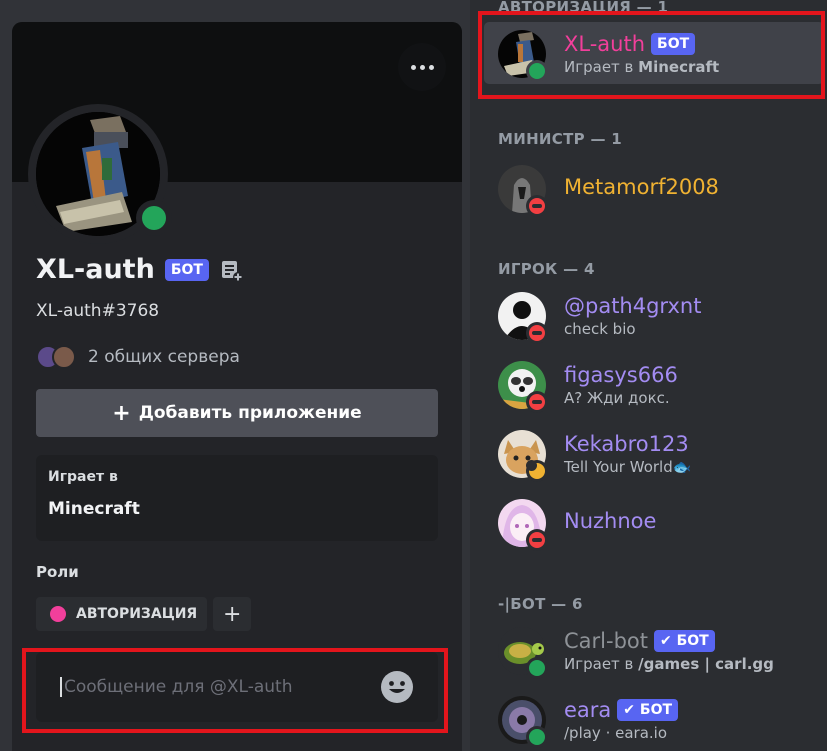  I want to click on bot-badge: БОТ, so click(186, 269).